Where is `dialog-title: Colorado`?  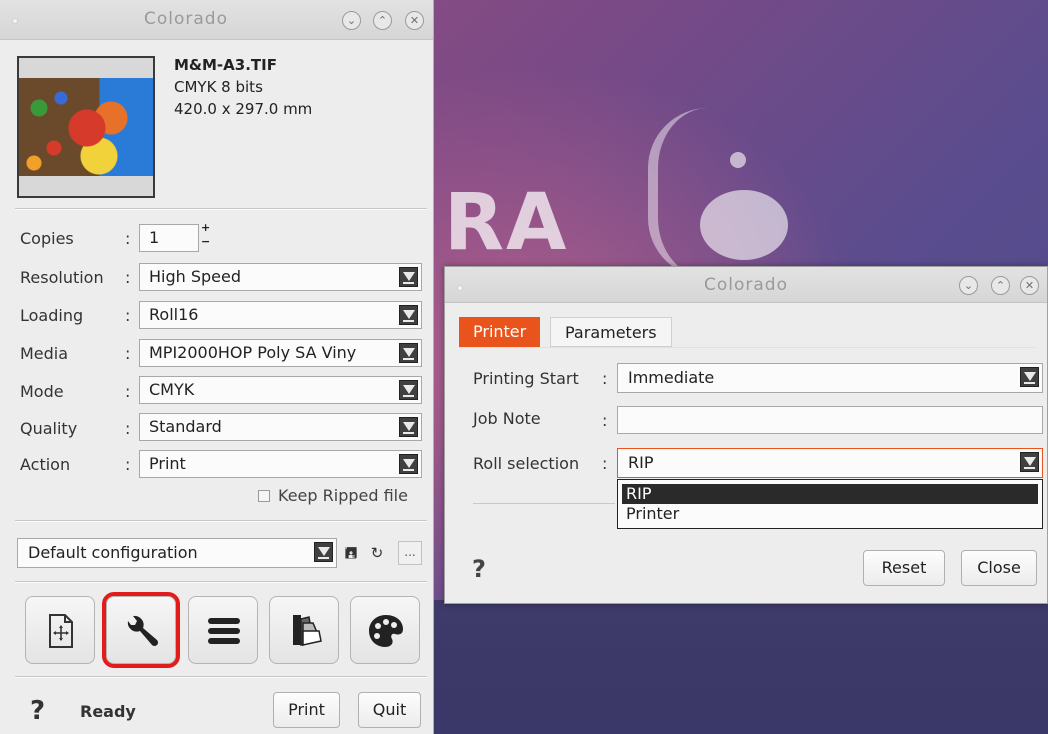 dialog-title: Colorado is located at coordinates (746, 285).